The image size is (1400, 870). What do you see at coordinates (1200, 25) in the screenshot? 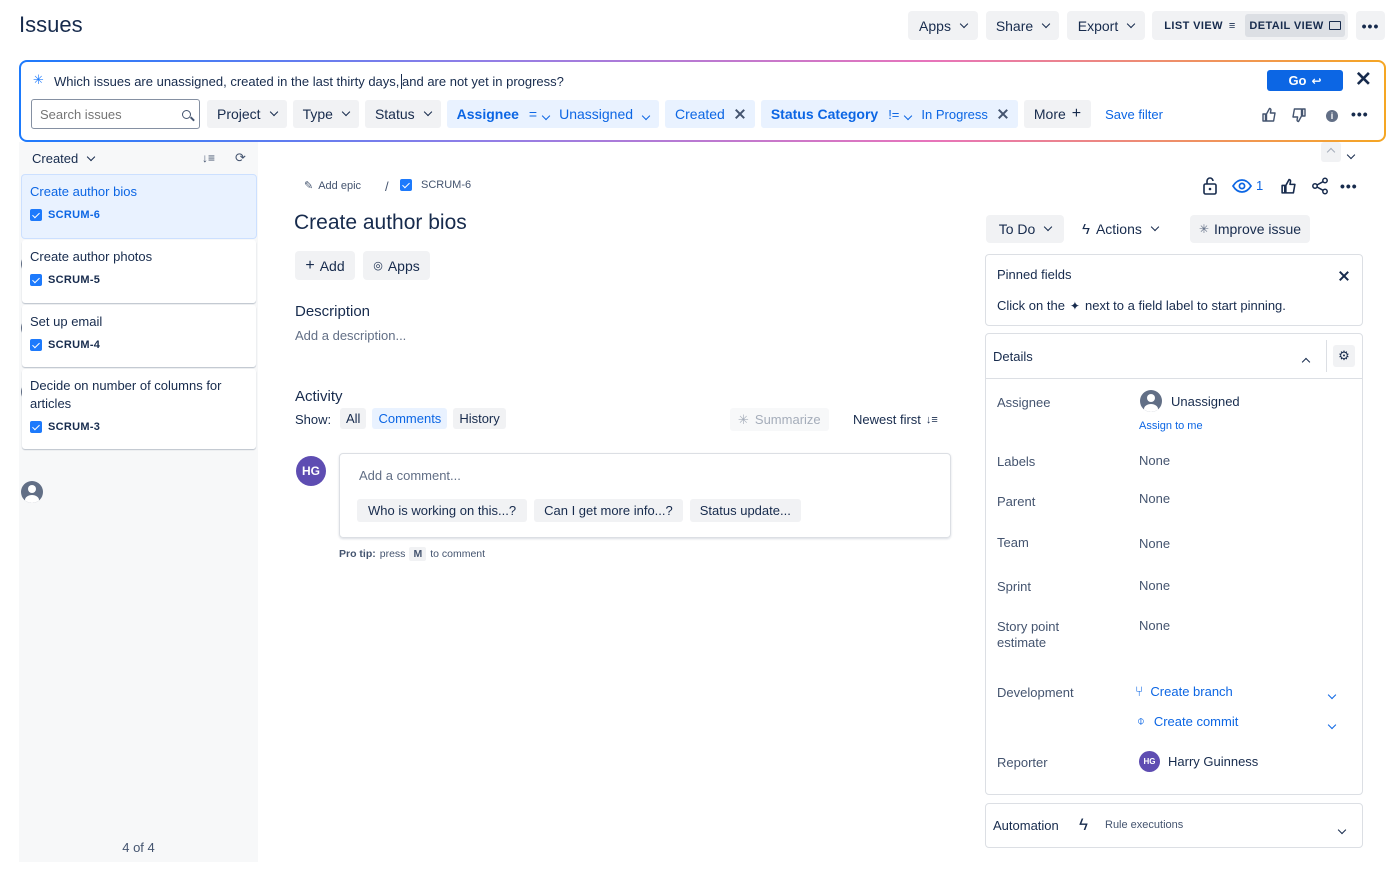
I see `list-view-button: LIST VIEW ≡` at bounding box center [1200, 25].